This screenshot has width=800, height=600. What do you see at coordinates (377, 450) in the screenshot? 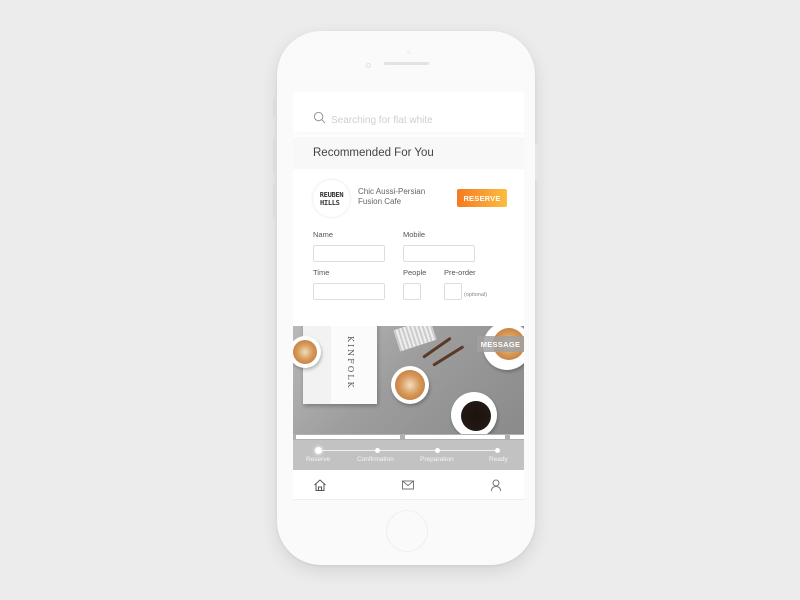
I see `progress-dot-confirmation` at bounding box center [377, 450].